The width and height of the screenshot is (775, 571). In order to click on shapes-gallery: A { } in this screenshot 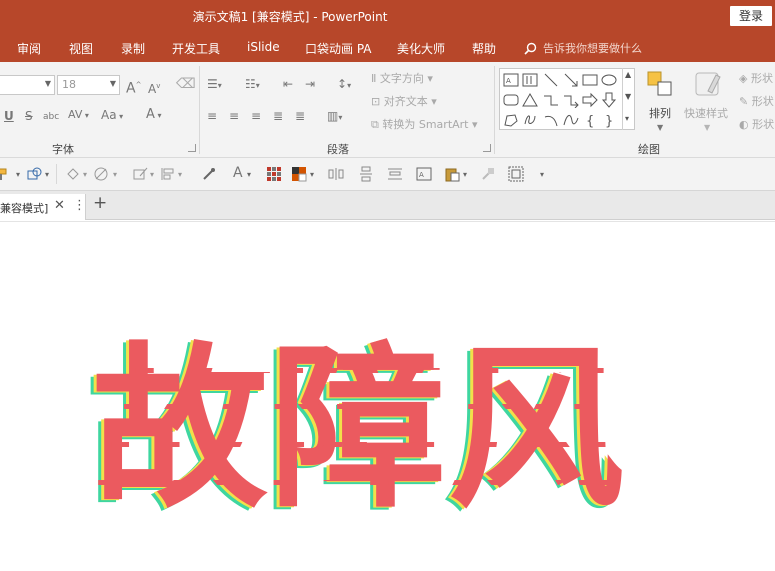, I will do `click(567, 99)`.